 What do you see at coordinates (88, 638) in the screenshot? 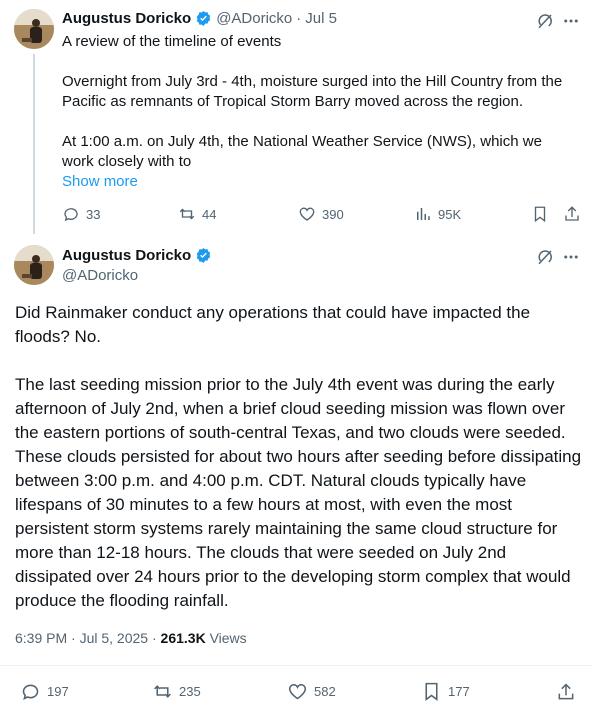
I see `post-timestamp: 6:39 PM · Jul 5, 2025 ·` at bounding box center [88, 638].